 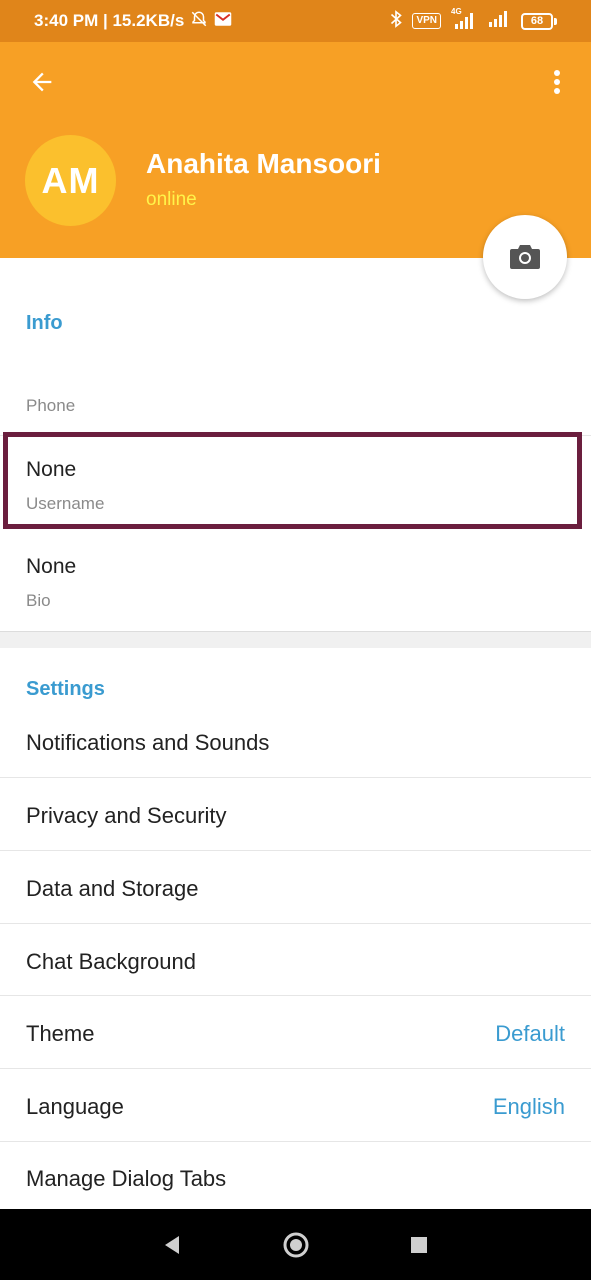 I want to click on square-recents-icon, so click(x=419, y=1245).